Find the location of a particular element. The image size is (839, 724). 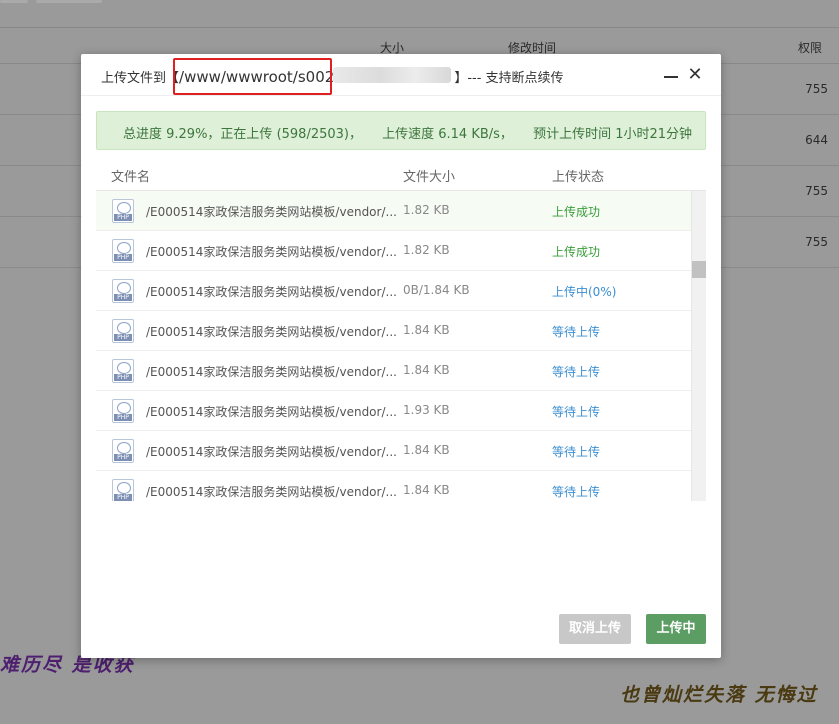

file-size: 0B/1.84 KB is located at coordinates (436, 290).